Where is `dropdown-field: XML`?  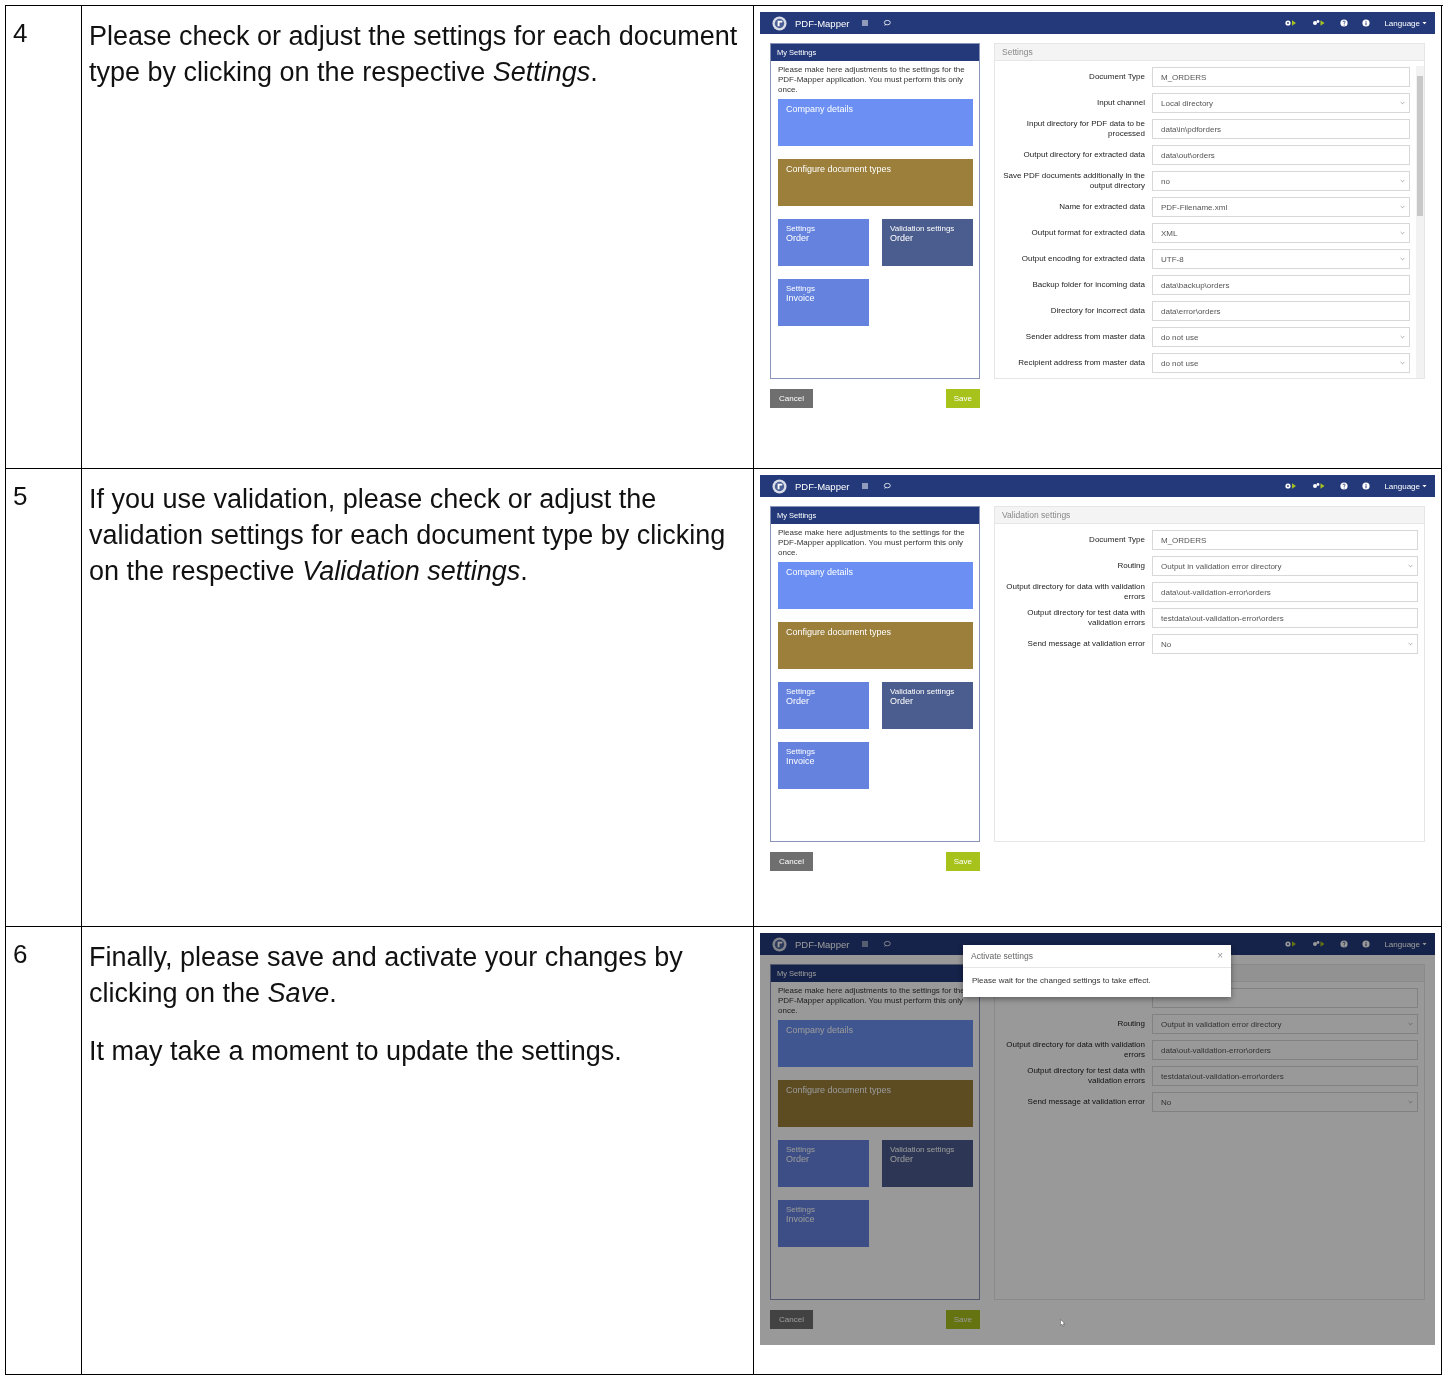 dropdown-field: XML is located at coordinates (1281, 233).